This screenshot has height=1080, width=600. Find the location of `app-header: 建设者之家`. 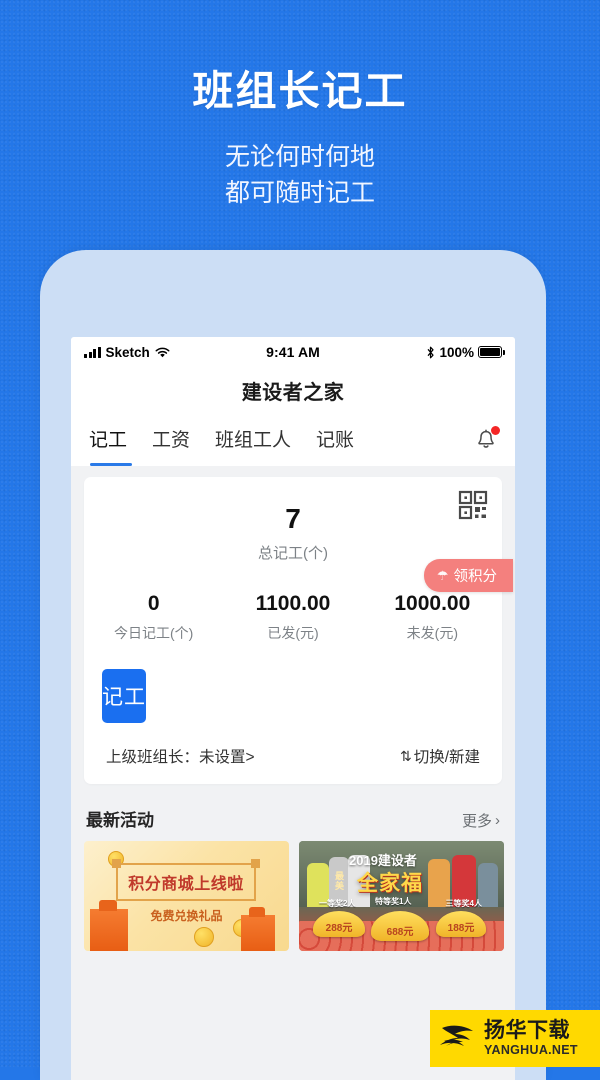

app-header: 建设者之家 is located at coordinates (293, 390).